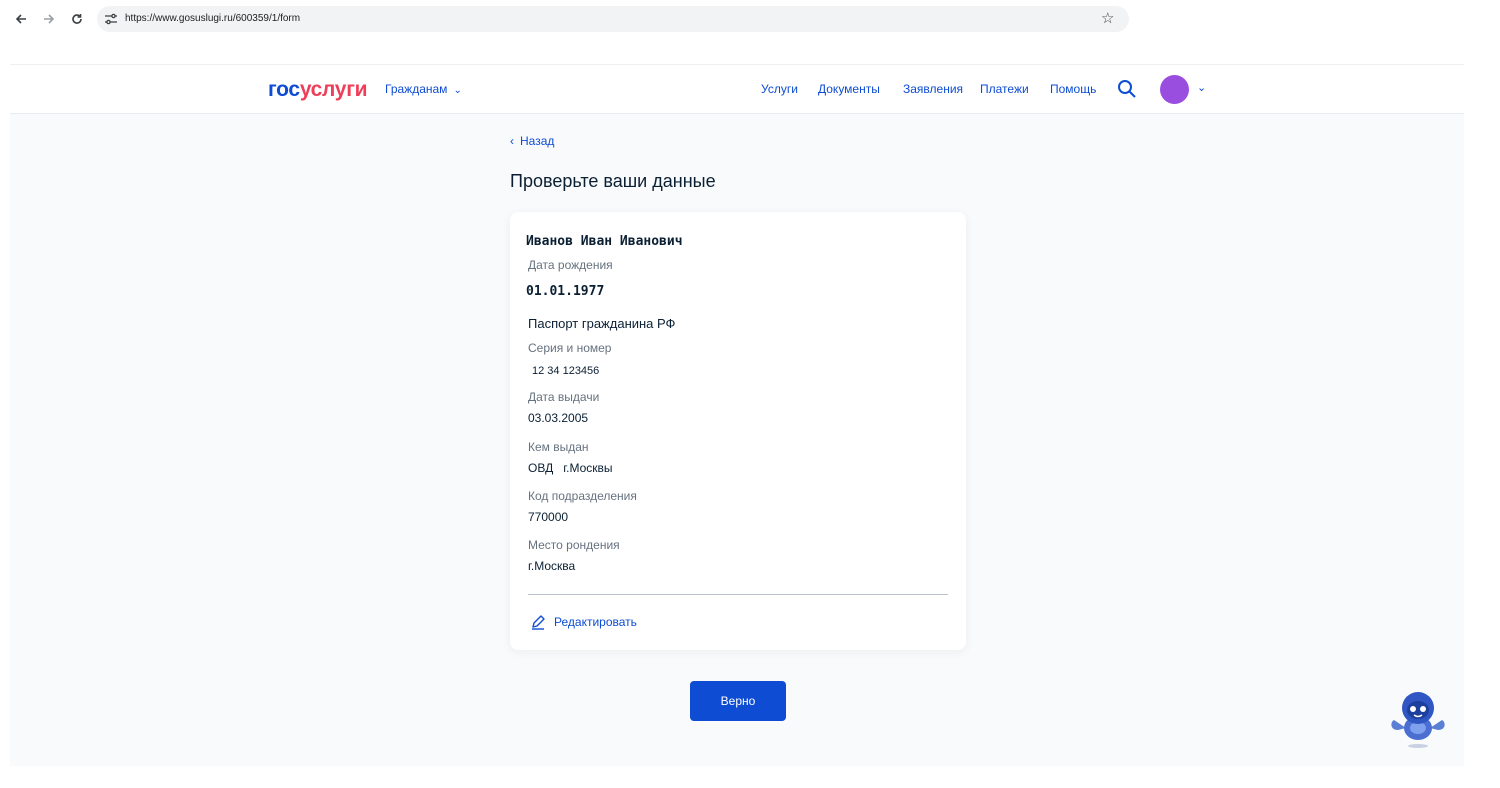 The height and width of the screenshot is (788, 1500). What do you see at coordinates (602, 323) in the screenshot?
I see `passport-section-title: Паспорт гражданина РФ` at bounding box center [602, 323].